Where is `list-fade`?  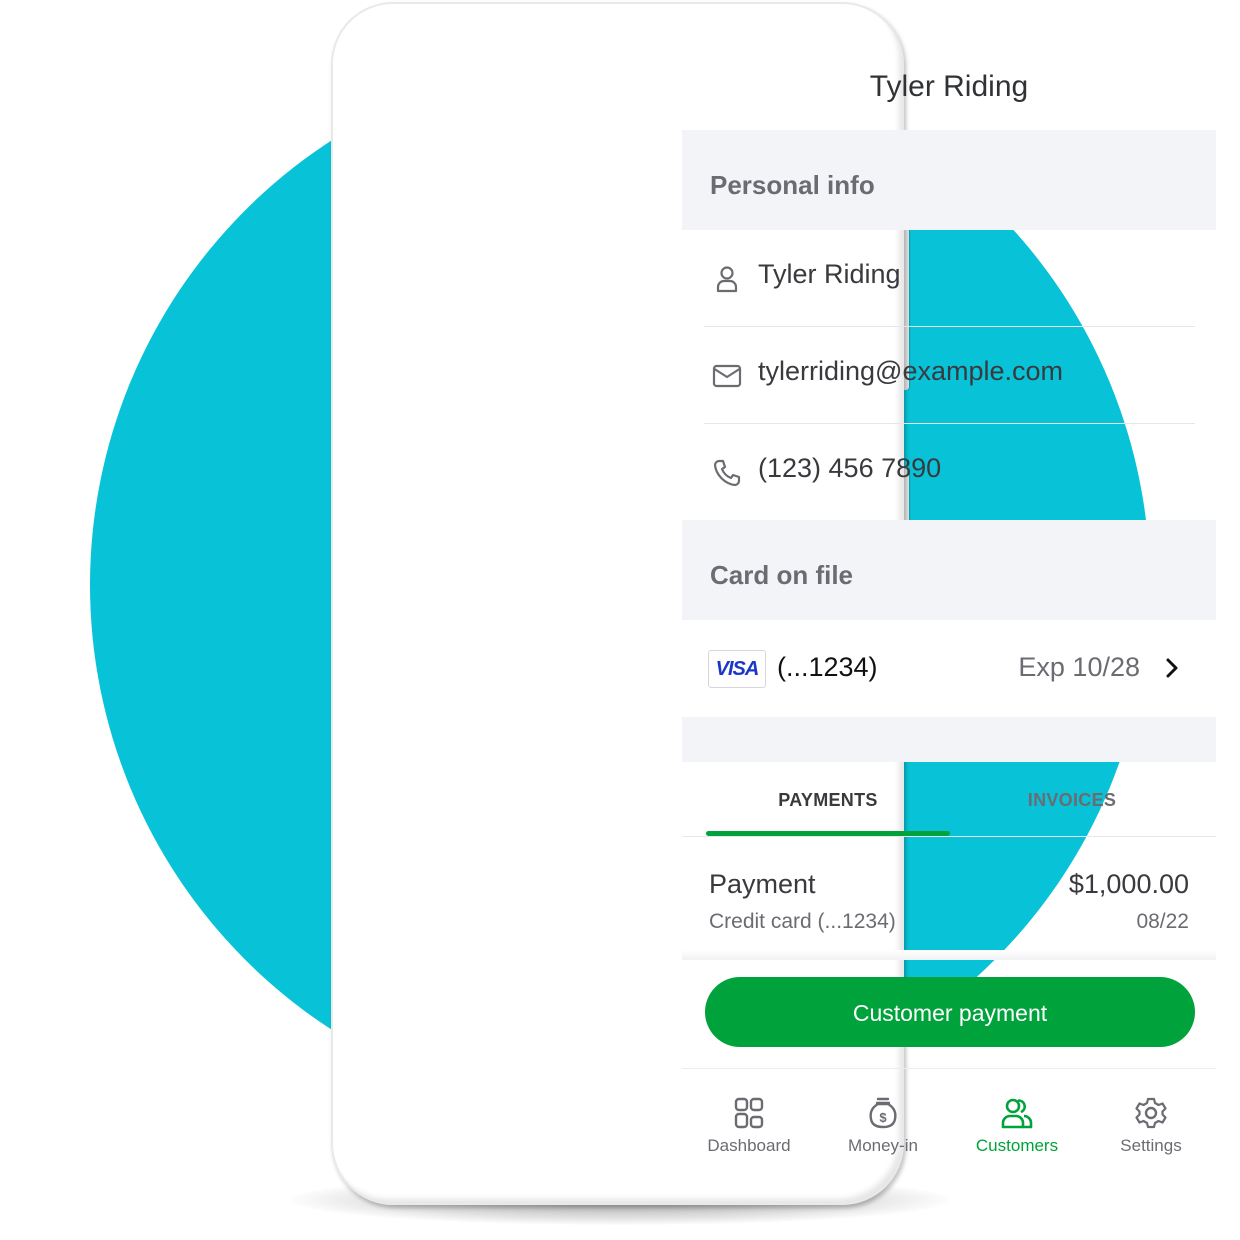
list-fade is located at coordinates (949, 955).